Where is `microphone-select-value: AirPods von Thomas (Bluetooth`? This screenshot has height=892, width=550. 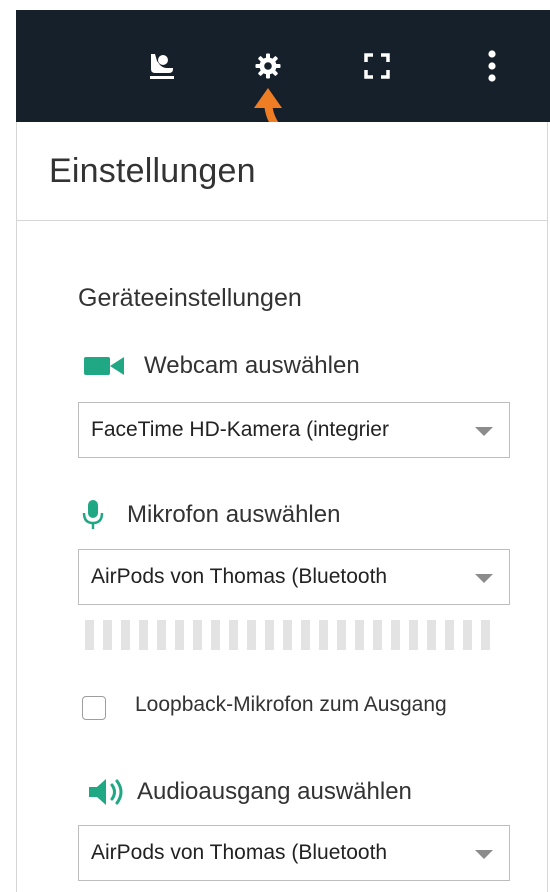
microphone-select-value: AirPods von Thomas (Bluetooth is located at coordinates (239, 576).